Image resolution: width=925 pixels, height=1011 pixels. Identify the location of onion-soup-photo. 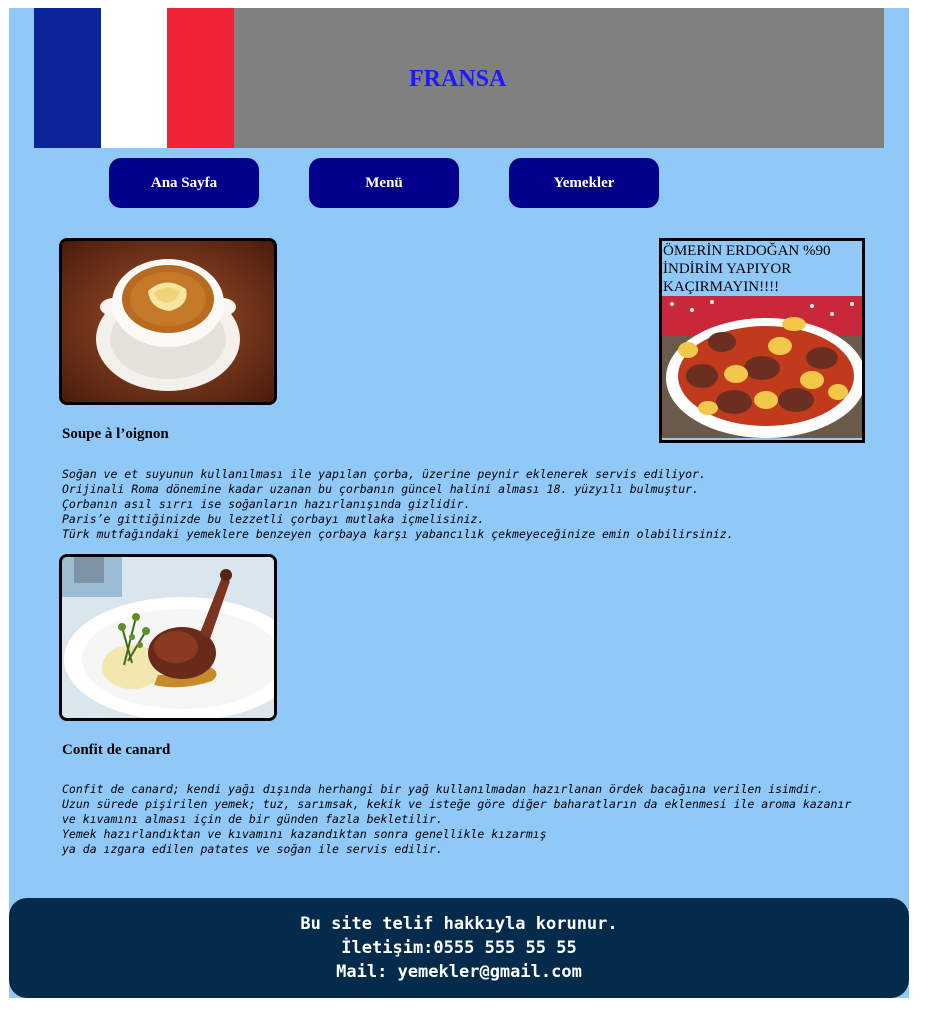
(168, 321).